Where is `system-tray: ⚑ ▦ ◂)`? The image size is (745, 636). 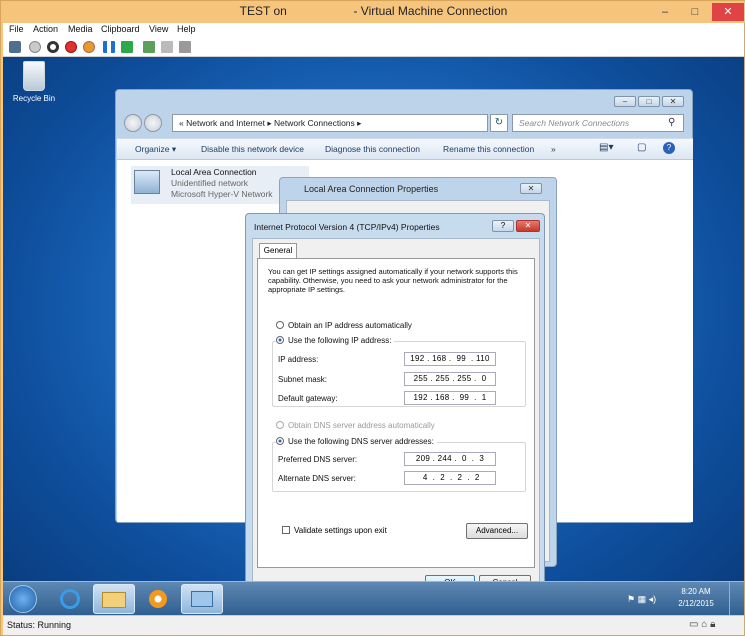 system-tray: ⚑ ▦ ◂) is located at coordinates (641, 599).